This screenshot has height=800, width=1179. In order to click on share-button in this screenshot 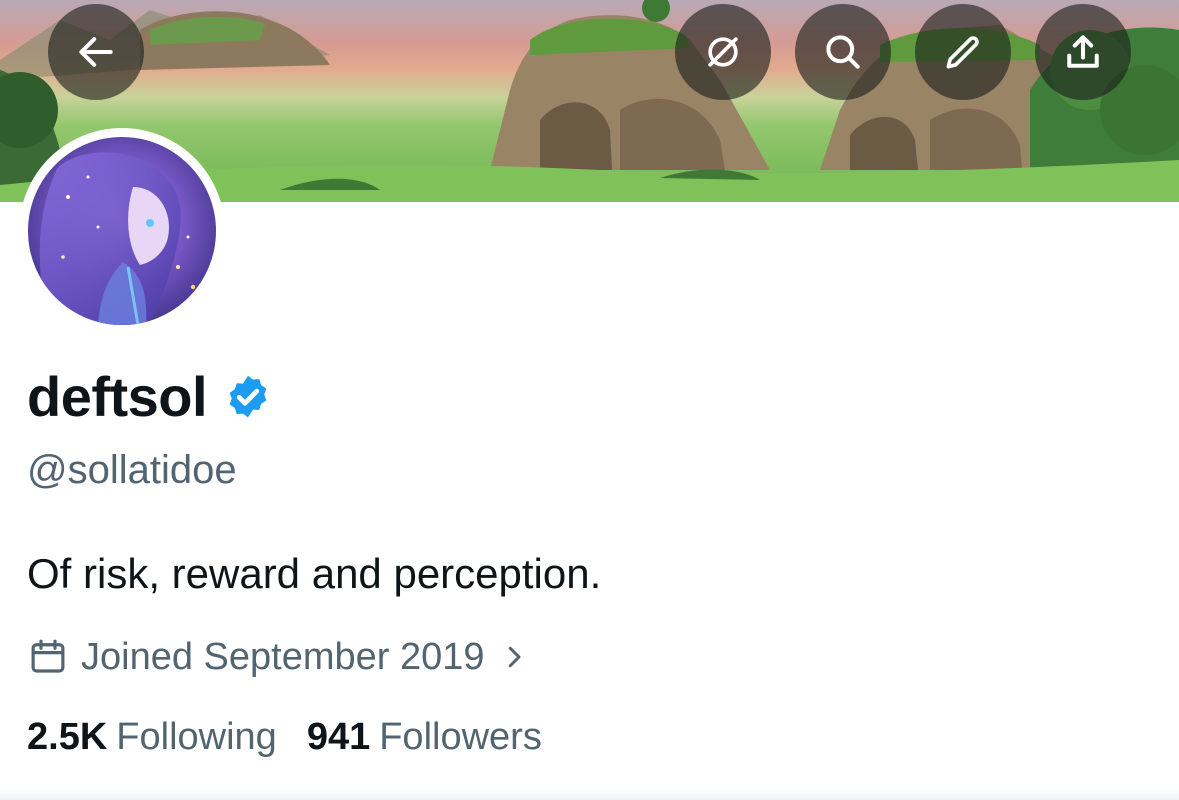, I will do `click(1083, 52)`.